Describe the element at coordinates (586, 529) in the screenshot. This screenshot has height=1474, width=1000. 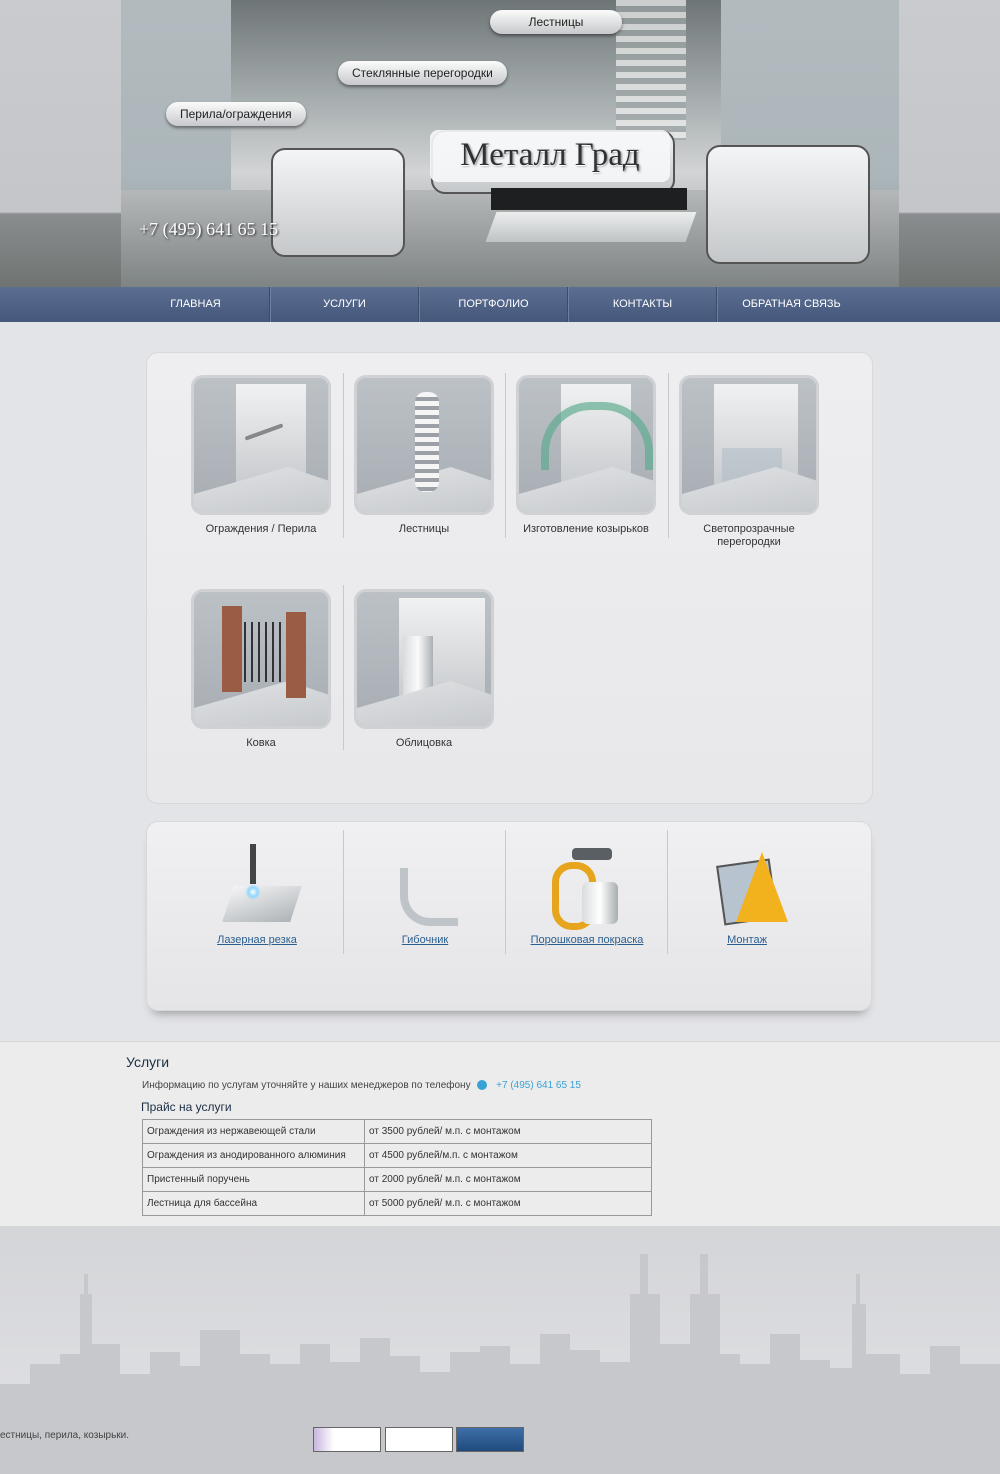
I see `card-label: Изготовление козырьков` at that location.